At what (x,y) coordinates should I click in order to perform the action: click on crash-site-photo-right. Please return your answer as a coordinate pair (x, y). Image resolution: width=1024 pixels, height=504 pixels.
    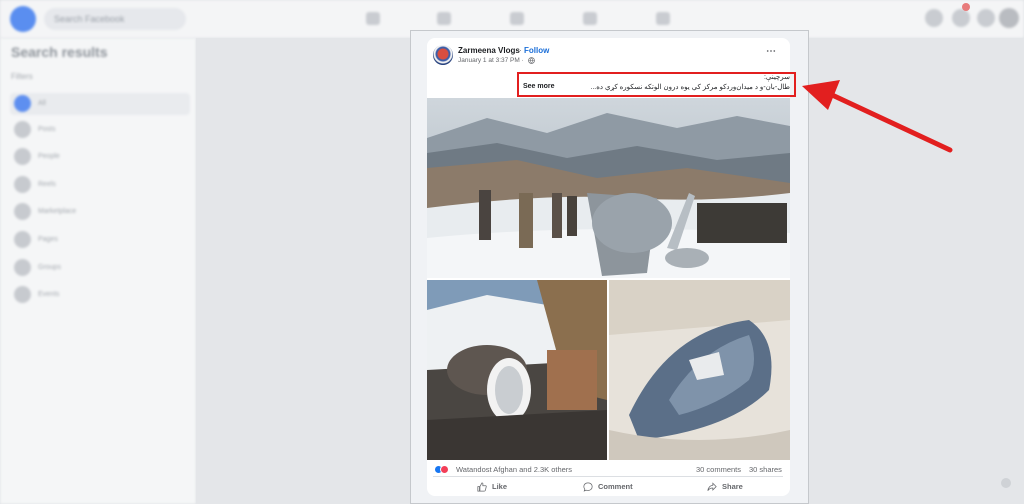
    Looking at the image, I should click on (699, 370).